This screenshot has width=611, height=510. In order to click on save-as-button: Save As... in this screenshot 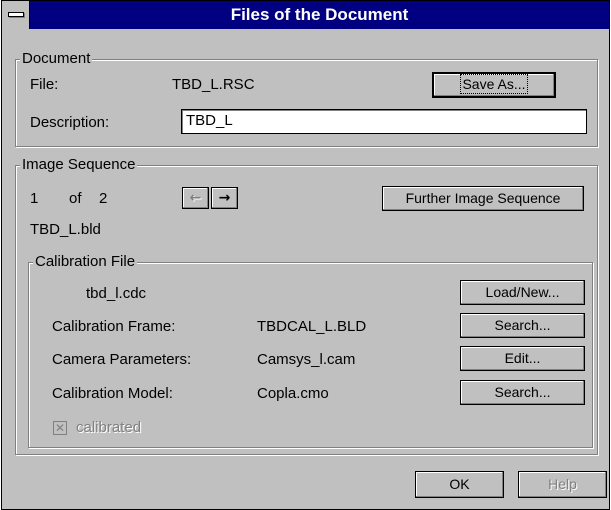, I will do `click(494, 85)`.